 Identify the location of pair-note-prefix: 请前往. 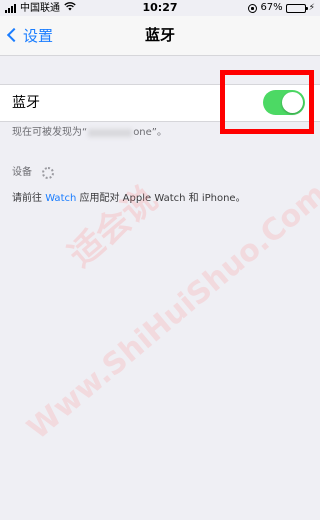
(29, 198).